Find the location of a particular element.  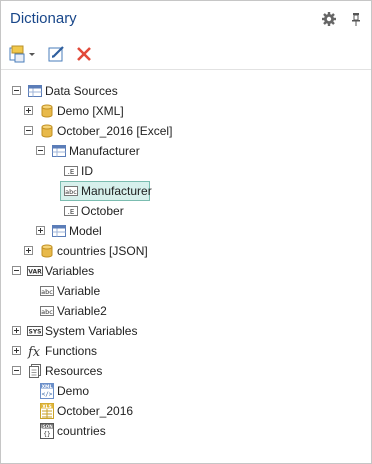

edit-icon is located at coordinates (57, 54).